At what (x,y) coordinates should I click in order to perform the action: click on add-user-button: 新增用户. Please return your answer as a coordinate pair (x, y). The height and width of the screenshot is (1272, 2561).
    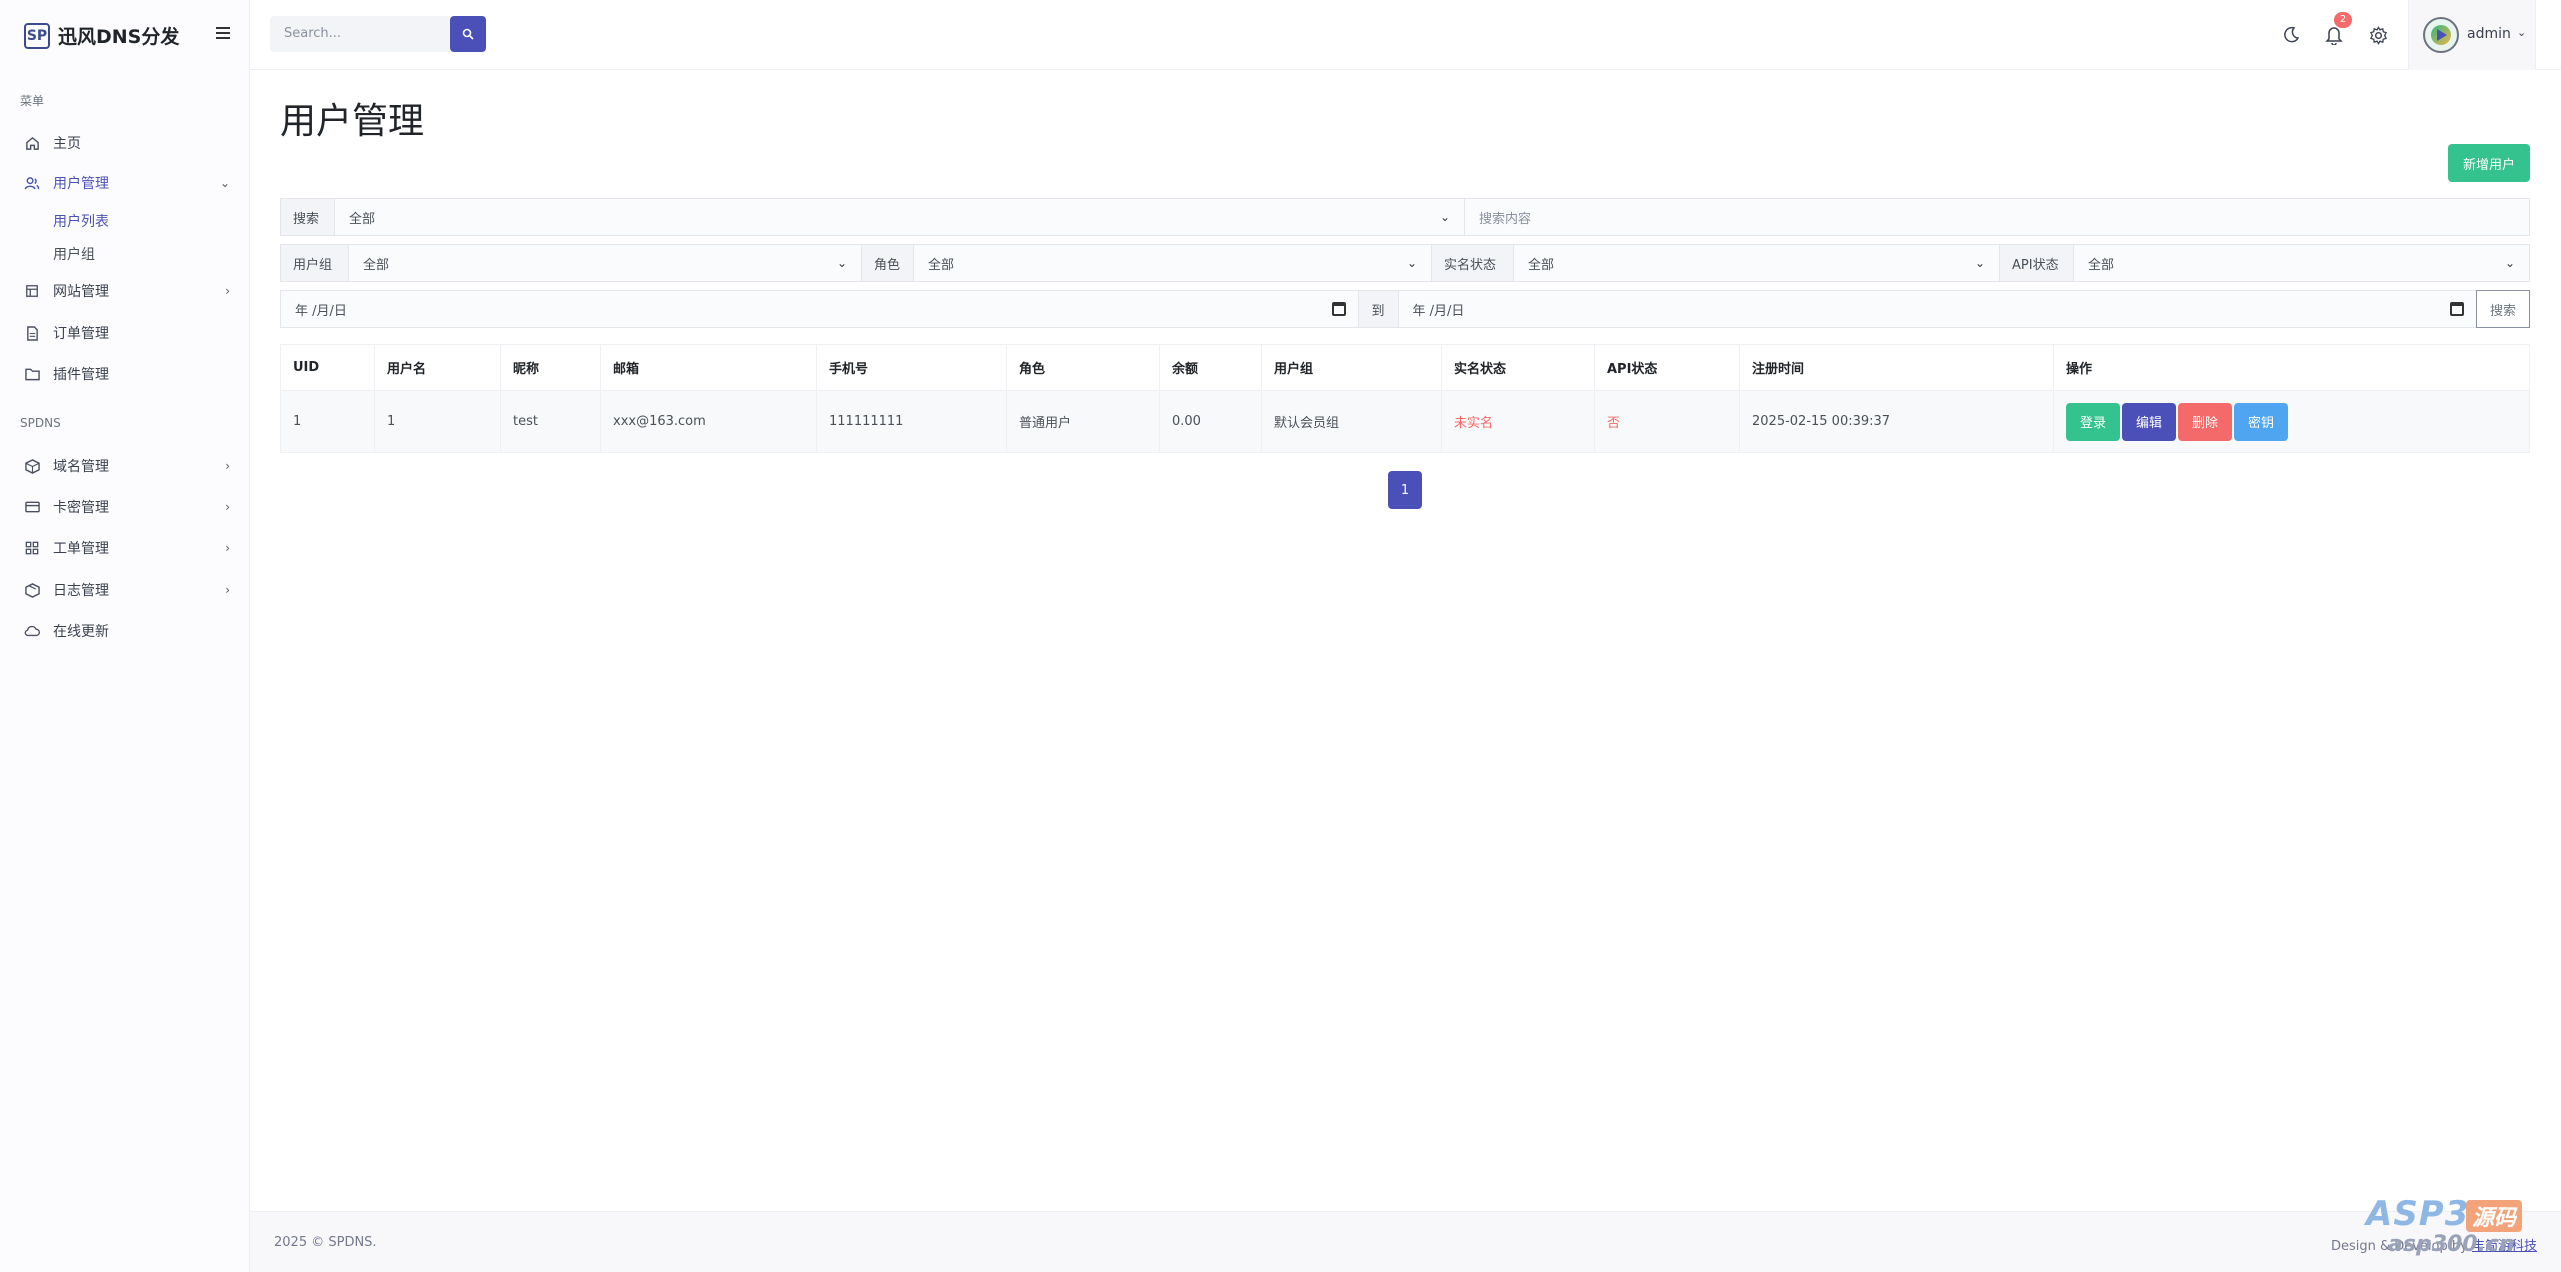
    Looking at the image, I should click on (2489, 163).